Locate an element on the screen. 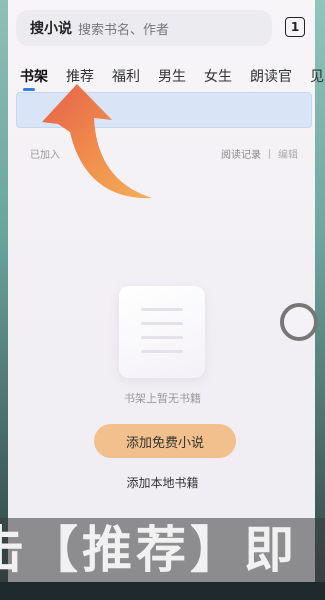 The image size is (325, 600). search-brand: 搜小说 is located at coordinates (51, 29).